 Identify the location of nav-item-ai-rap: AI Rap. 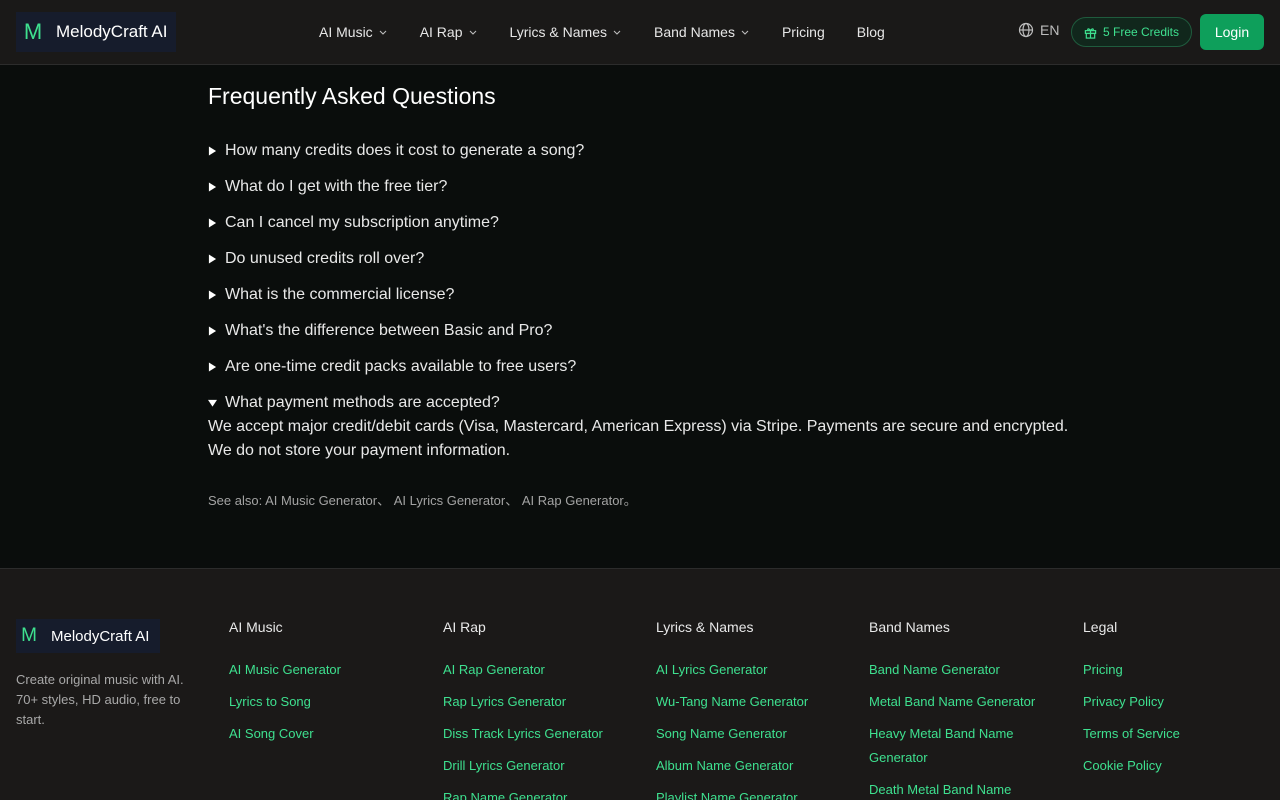
(449, 32).